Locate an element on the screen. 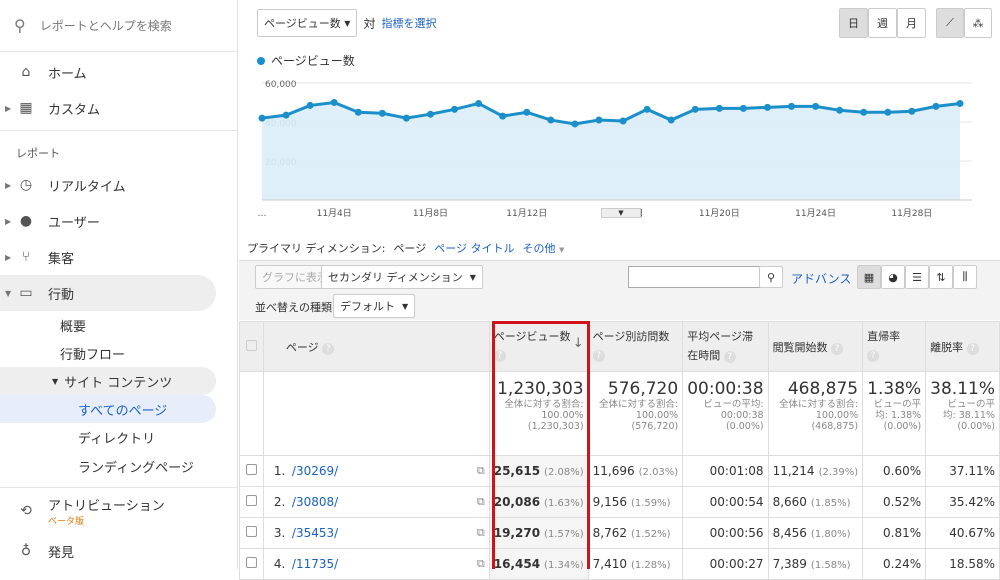 Image resolution: width=1000 pixels, height=580 pixels. nav-discover: ♁ 発見 is located at coordinates (118, 551).